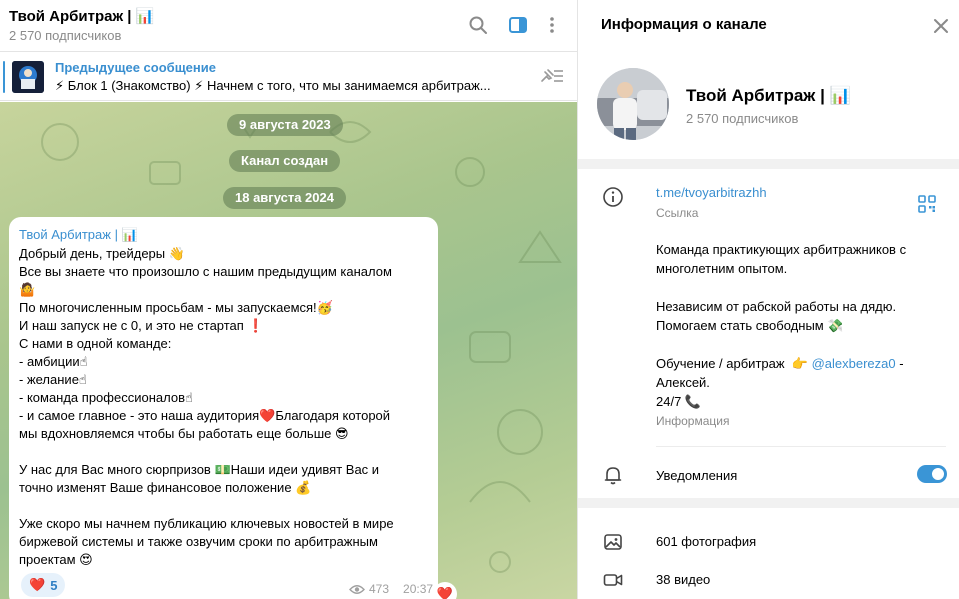 The width and height of the screenshot is (959, 599). What do you see at coordinates (706, 541) in the screenshot?
I see `photos-count: 601 фотография` at bounding box center [706, 541].